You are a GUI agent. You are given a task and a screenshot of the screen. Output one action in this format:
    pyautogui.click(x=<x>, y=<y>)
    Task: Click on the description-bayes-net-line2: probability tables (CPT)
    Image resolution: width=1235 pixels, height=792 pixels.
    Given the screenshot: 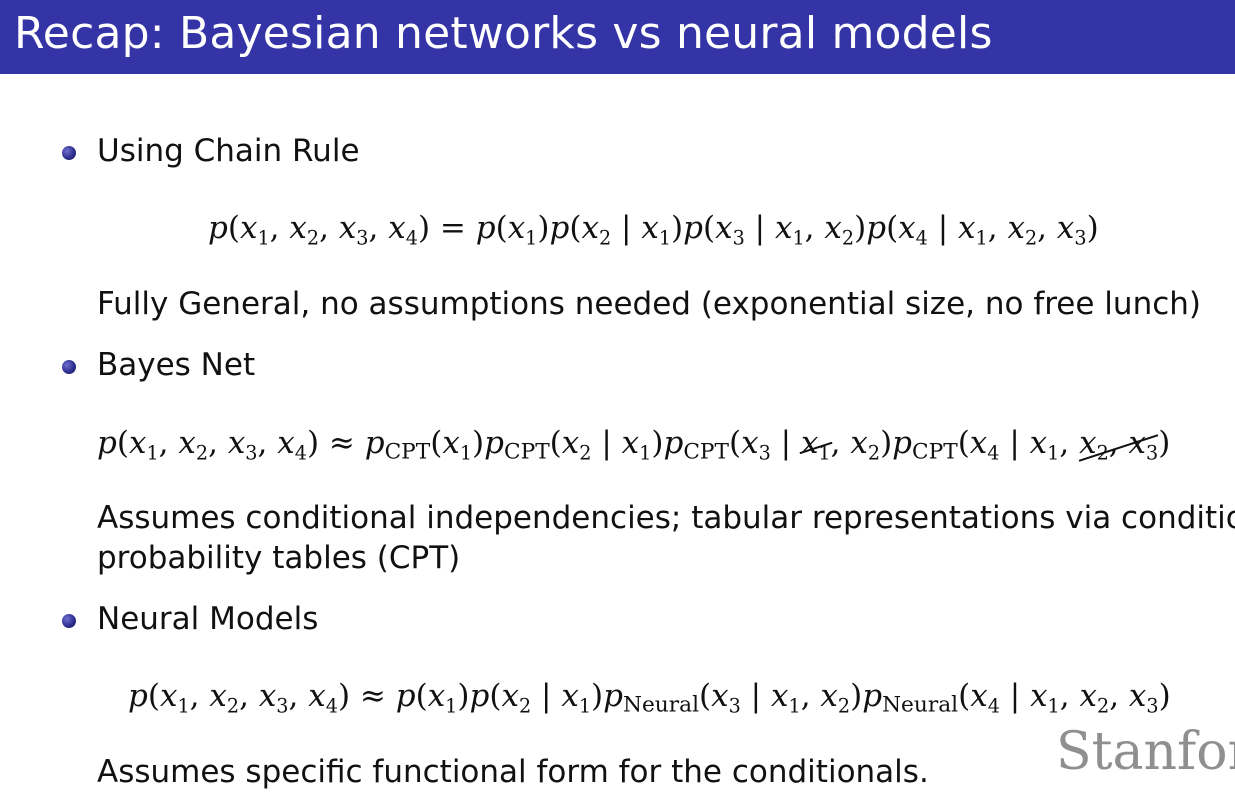 What is the action you would take?
    pyautogui.click(x=279, y=558)
    